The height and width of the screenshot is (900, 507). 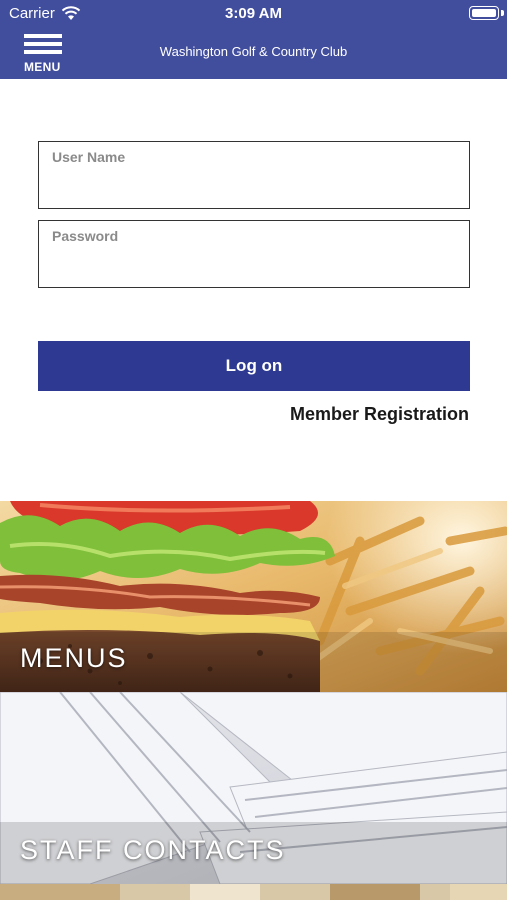 What do you see at coordinates (254, 366) in the screenshot?
I see `logon-button: Log on` at bounding box center [254, 366].